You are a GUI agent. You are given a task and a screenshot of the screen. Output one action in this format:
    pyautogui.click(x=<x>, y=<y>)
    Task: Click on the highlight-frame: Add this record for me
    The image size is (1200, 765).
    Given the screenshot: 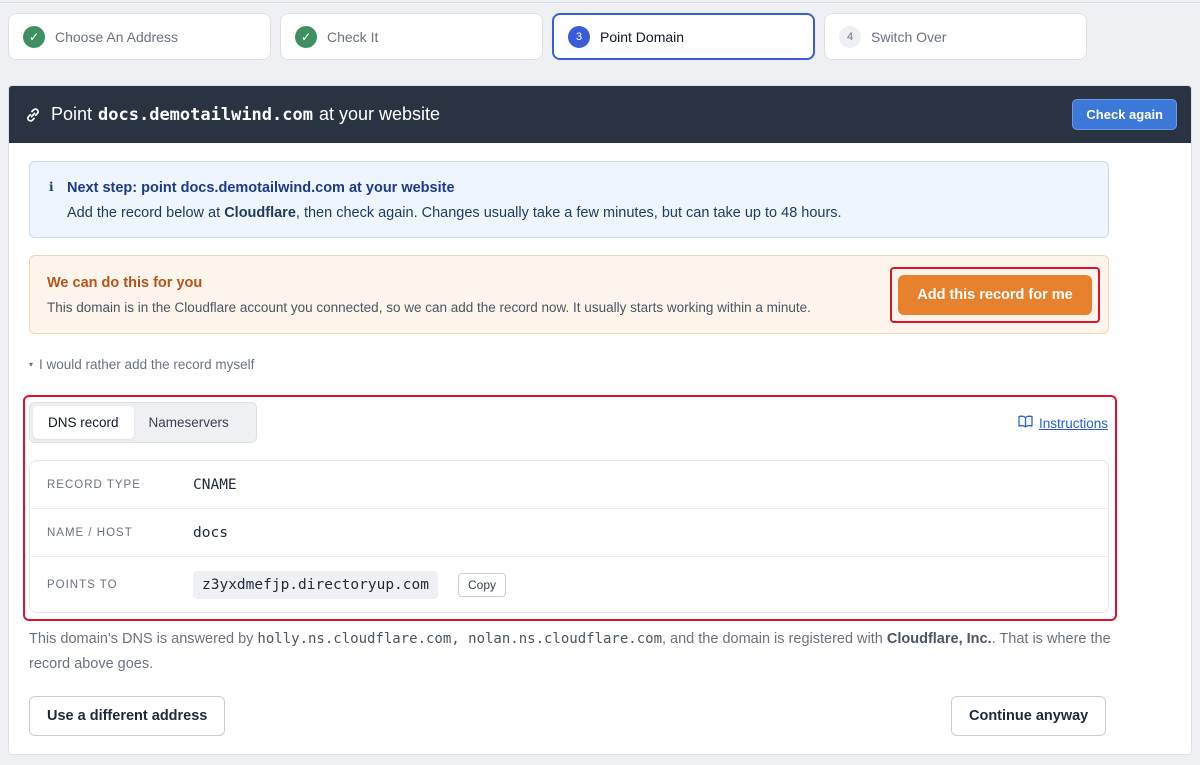 What is the action you would take?
    pyautogui.click(x=995, y=295)
    